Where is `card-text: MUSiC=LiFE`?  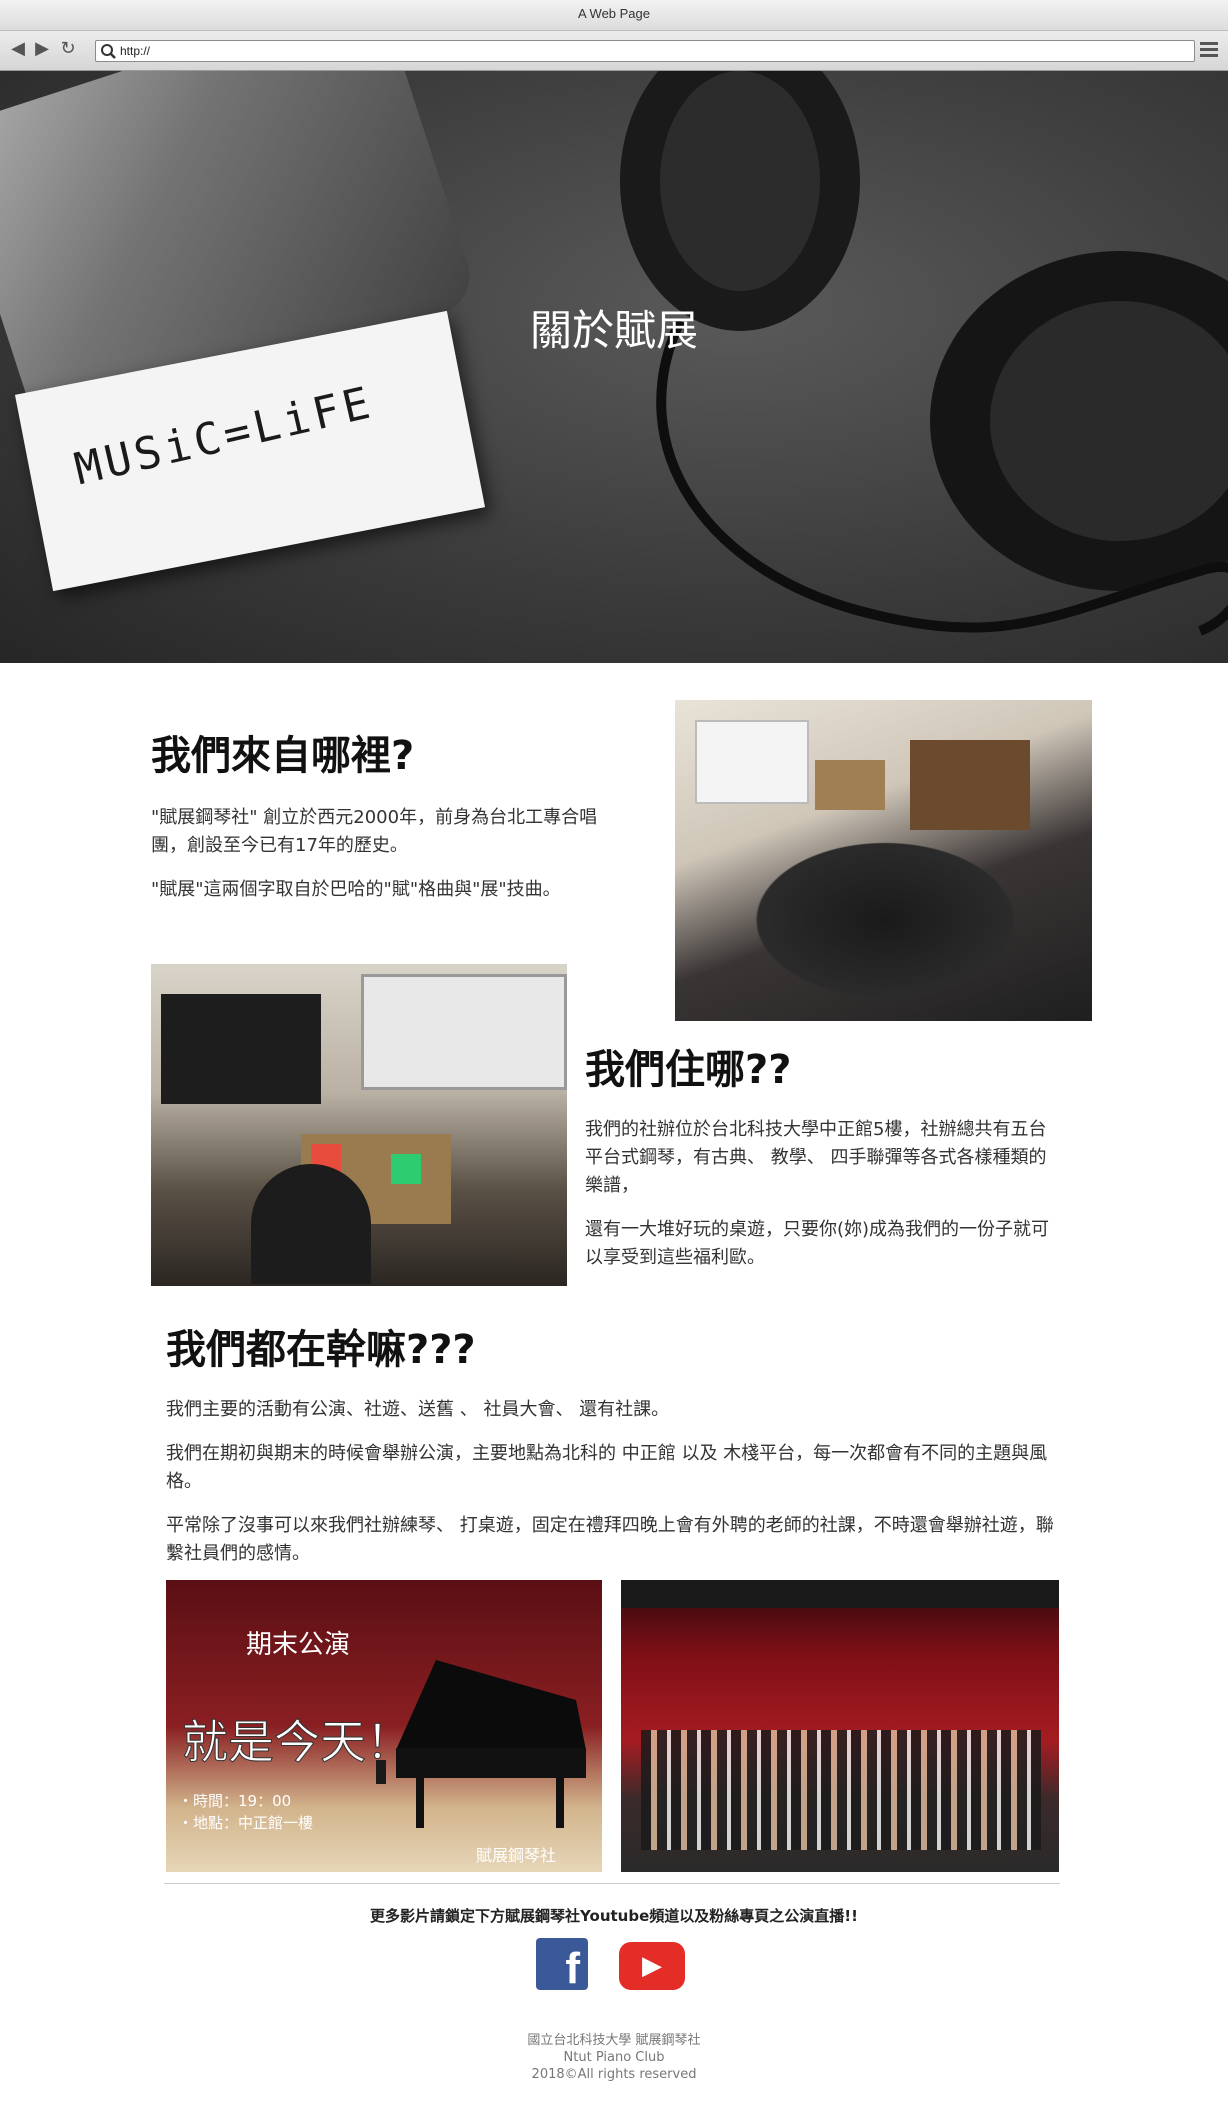 card-text: MUSiC=LiFE is located at coordinates (224, 436).